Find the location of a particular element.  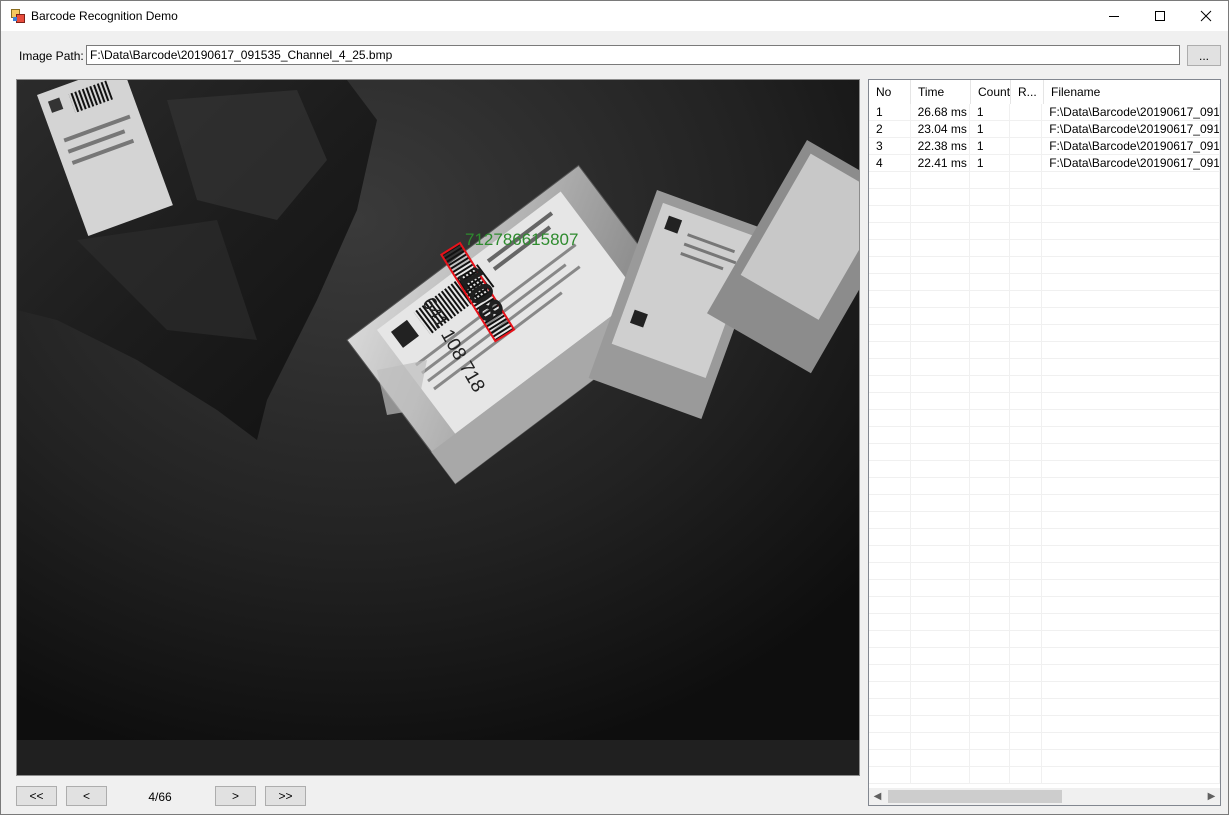

title-bar: Barcode Recognition Demo is located at coordinates (614, 16).